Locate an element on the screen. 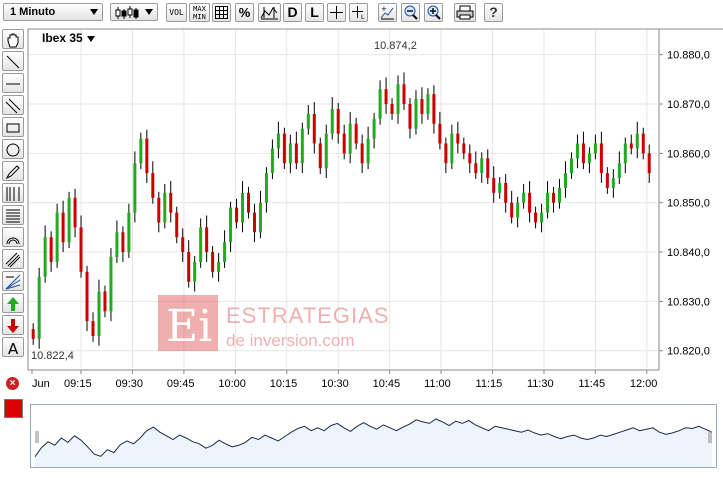  overview-line-chart is located at coordinates (373, 442).